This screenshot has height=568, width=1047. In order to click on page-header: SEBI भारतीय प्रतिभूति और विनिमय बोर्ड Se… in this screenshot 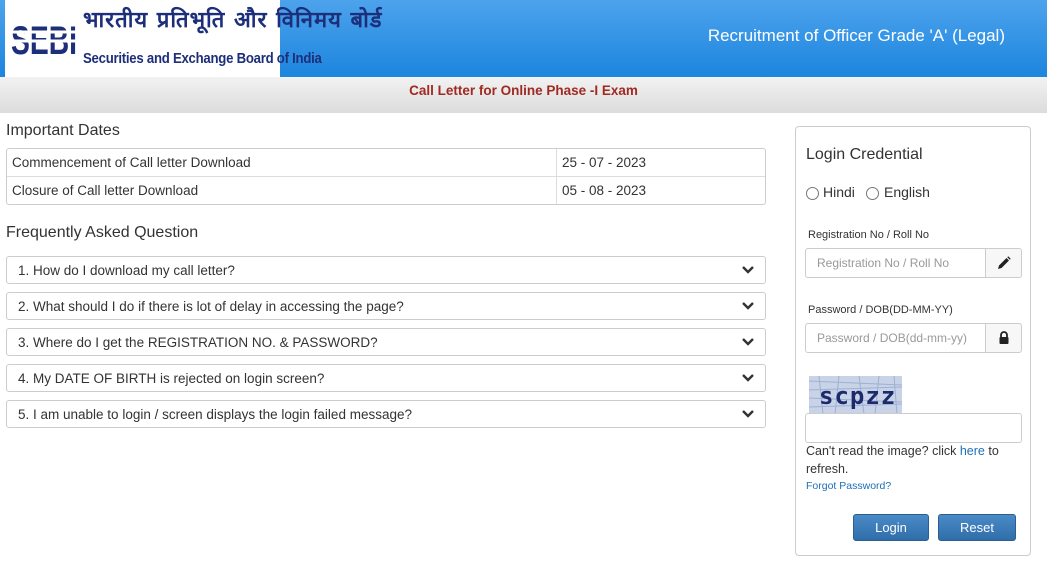, I will do `click(523, 38)`.